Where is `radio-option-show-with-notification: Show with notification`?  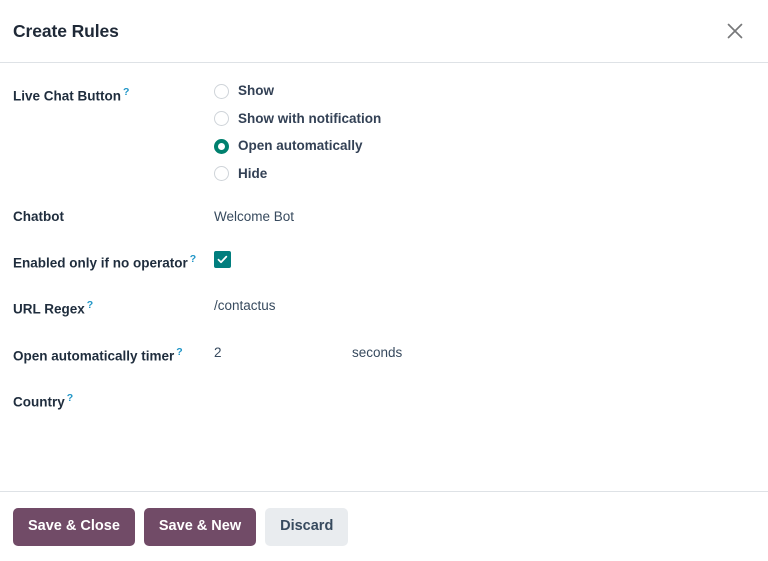 radio-option-show-with-notification: Show with notification is located at coordinates (484, 119).